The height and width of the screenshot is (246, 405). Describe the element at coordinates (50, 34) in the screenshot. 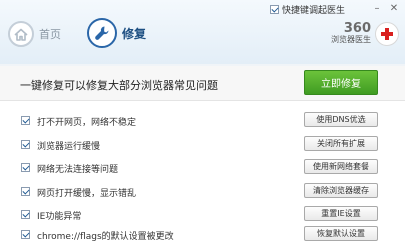

I see `nav-tab-home-label: 首页` at that location.